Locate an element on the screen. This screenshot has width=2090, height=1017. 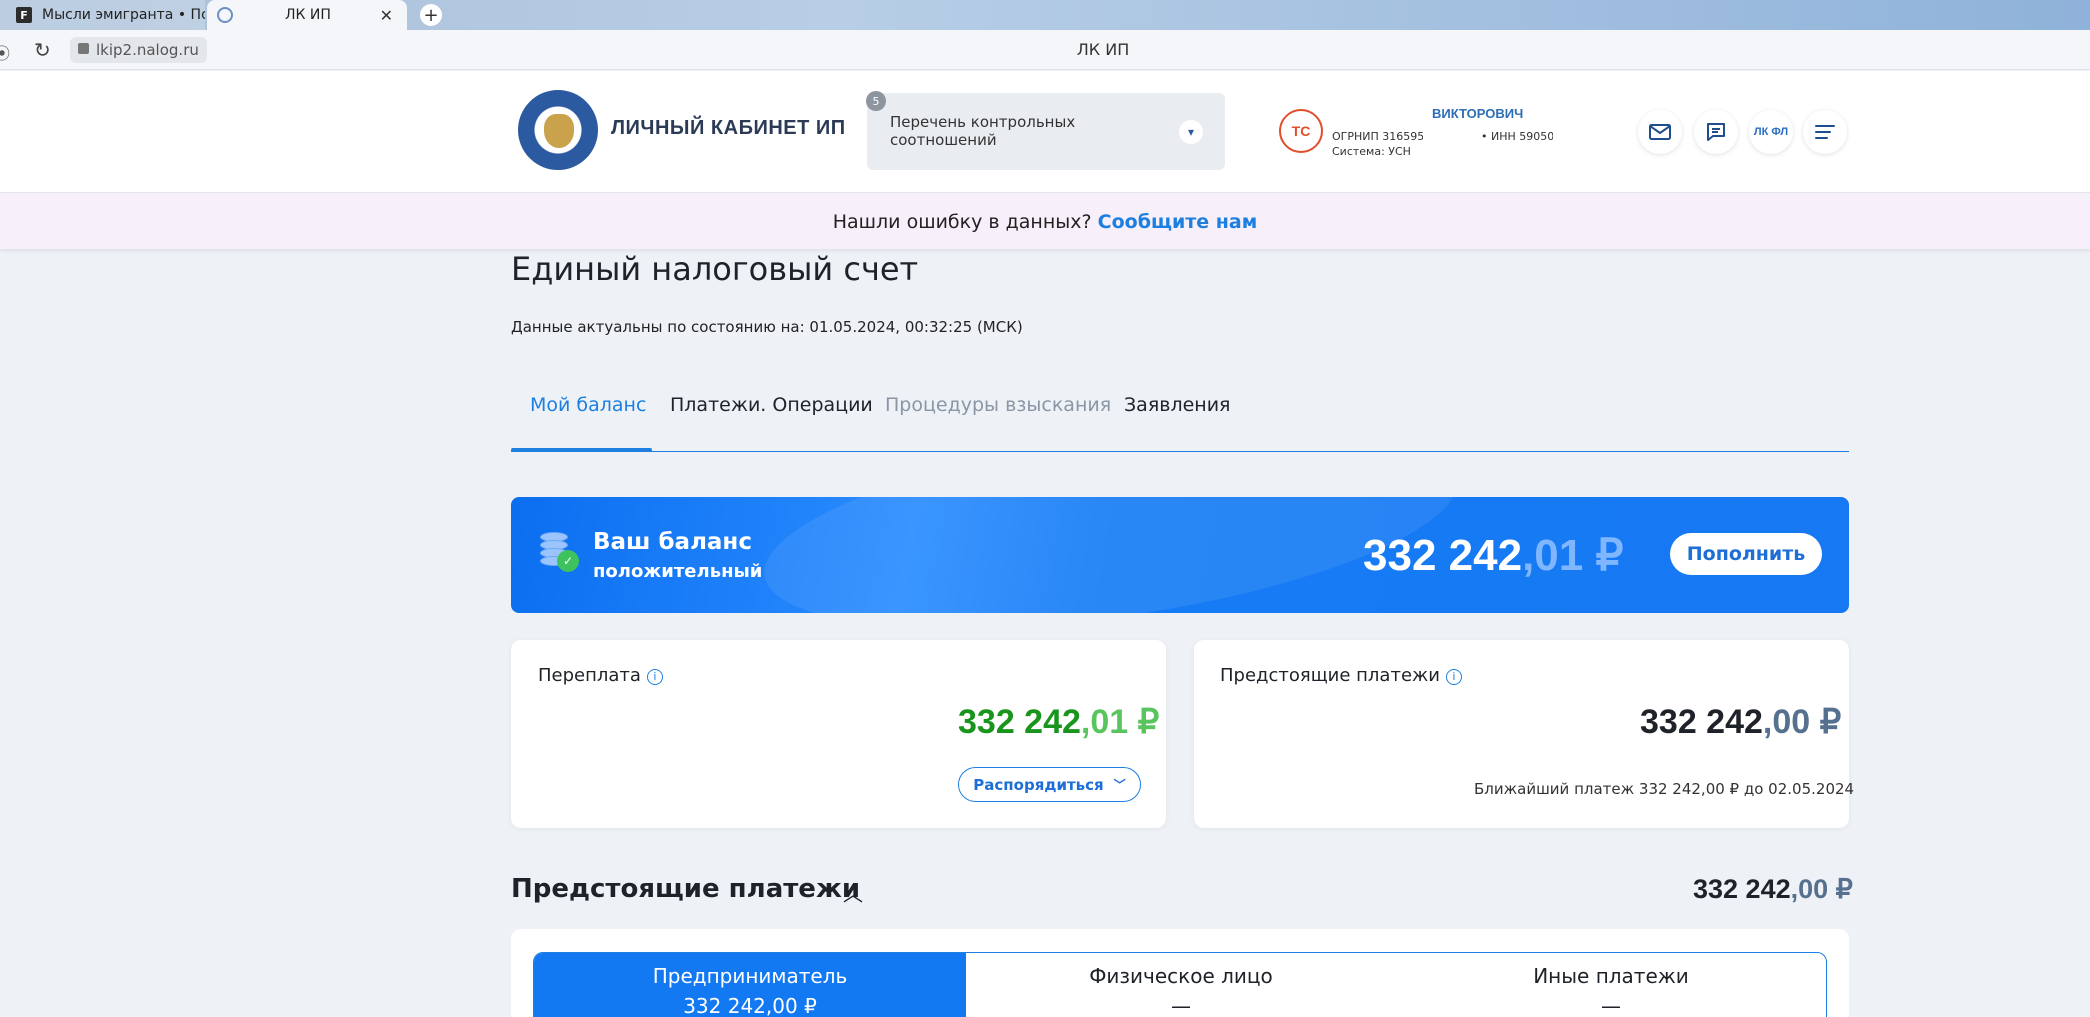
chevron-down-icon: ﹀ is located at coordinates (1119, 785).